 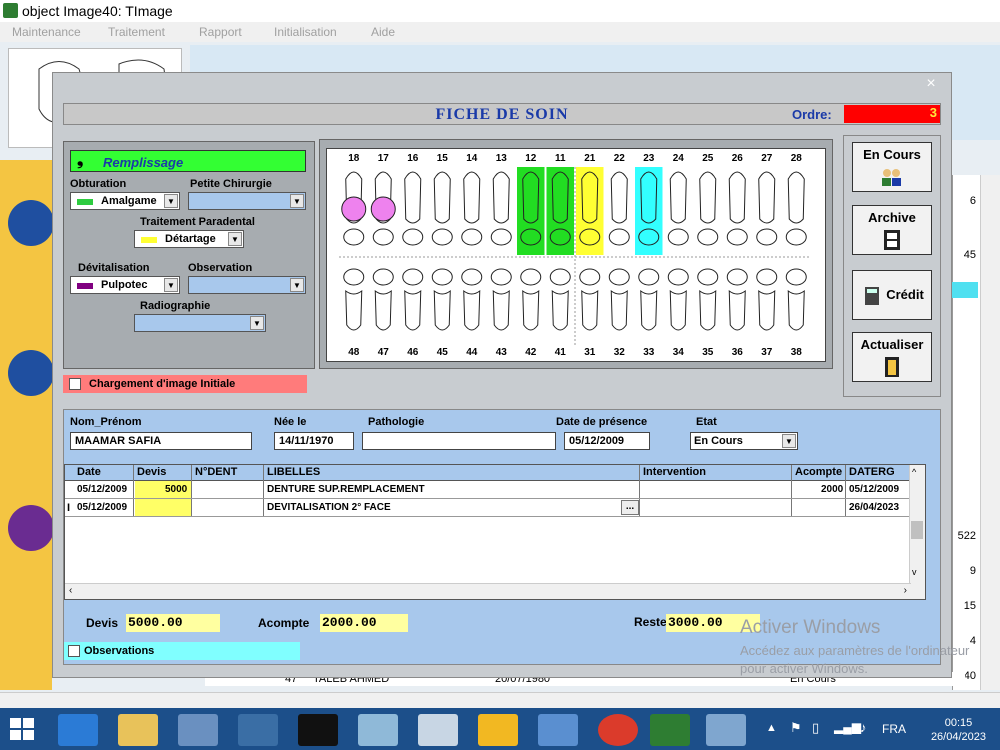 I want to click on observations-checkbox, so click(x=74, y=651).